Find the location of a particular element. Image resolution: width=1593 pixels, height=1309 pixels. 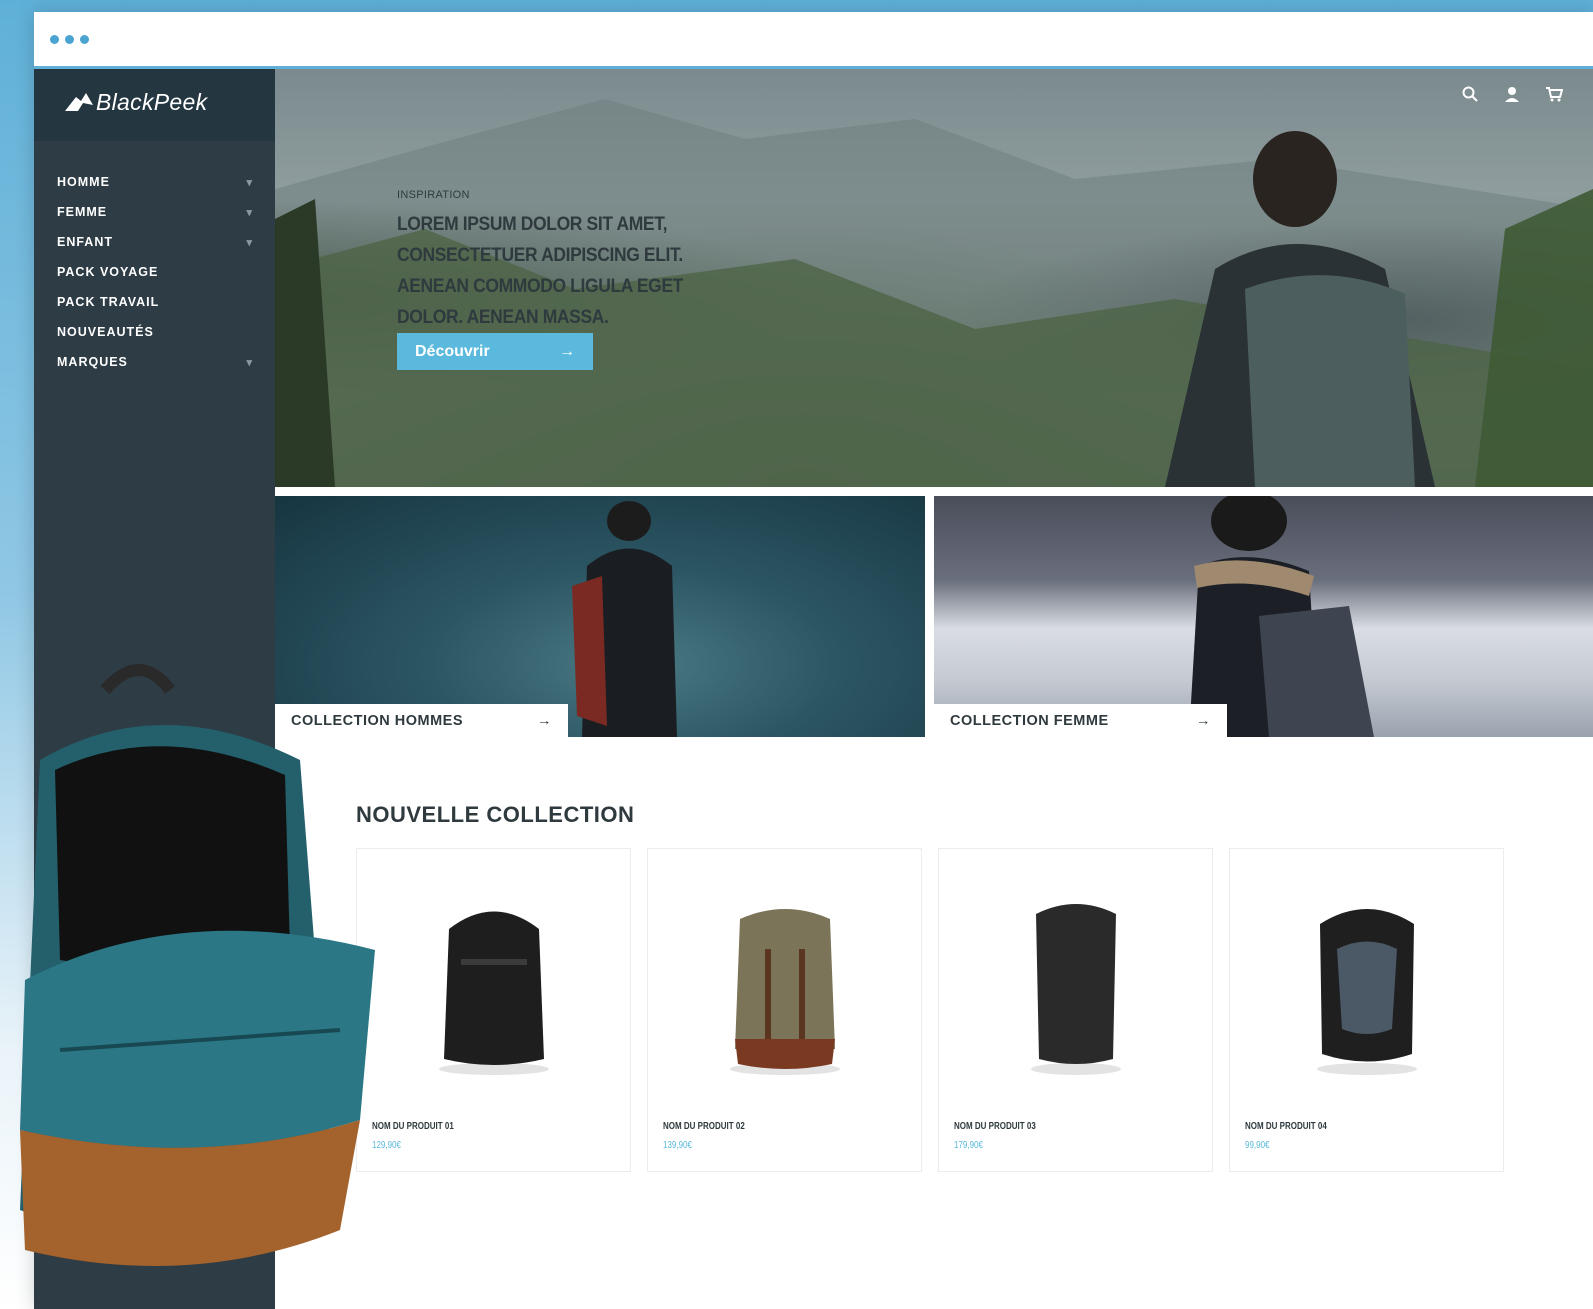

cart-icon is located at coordinates (1554, 94).